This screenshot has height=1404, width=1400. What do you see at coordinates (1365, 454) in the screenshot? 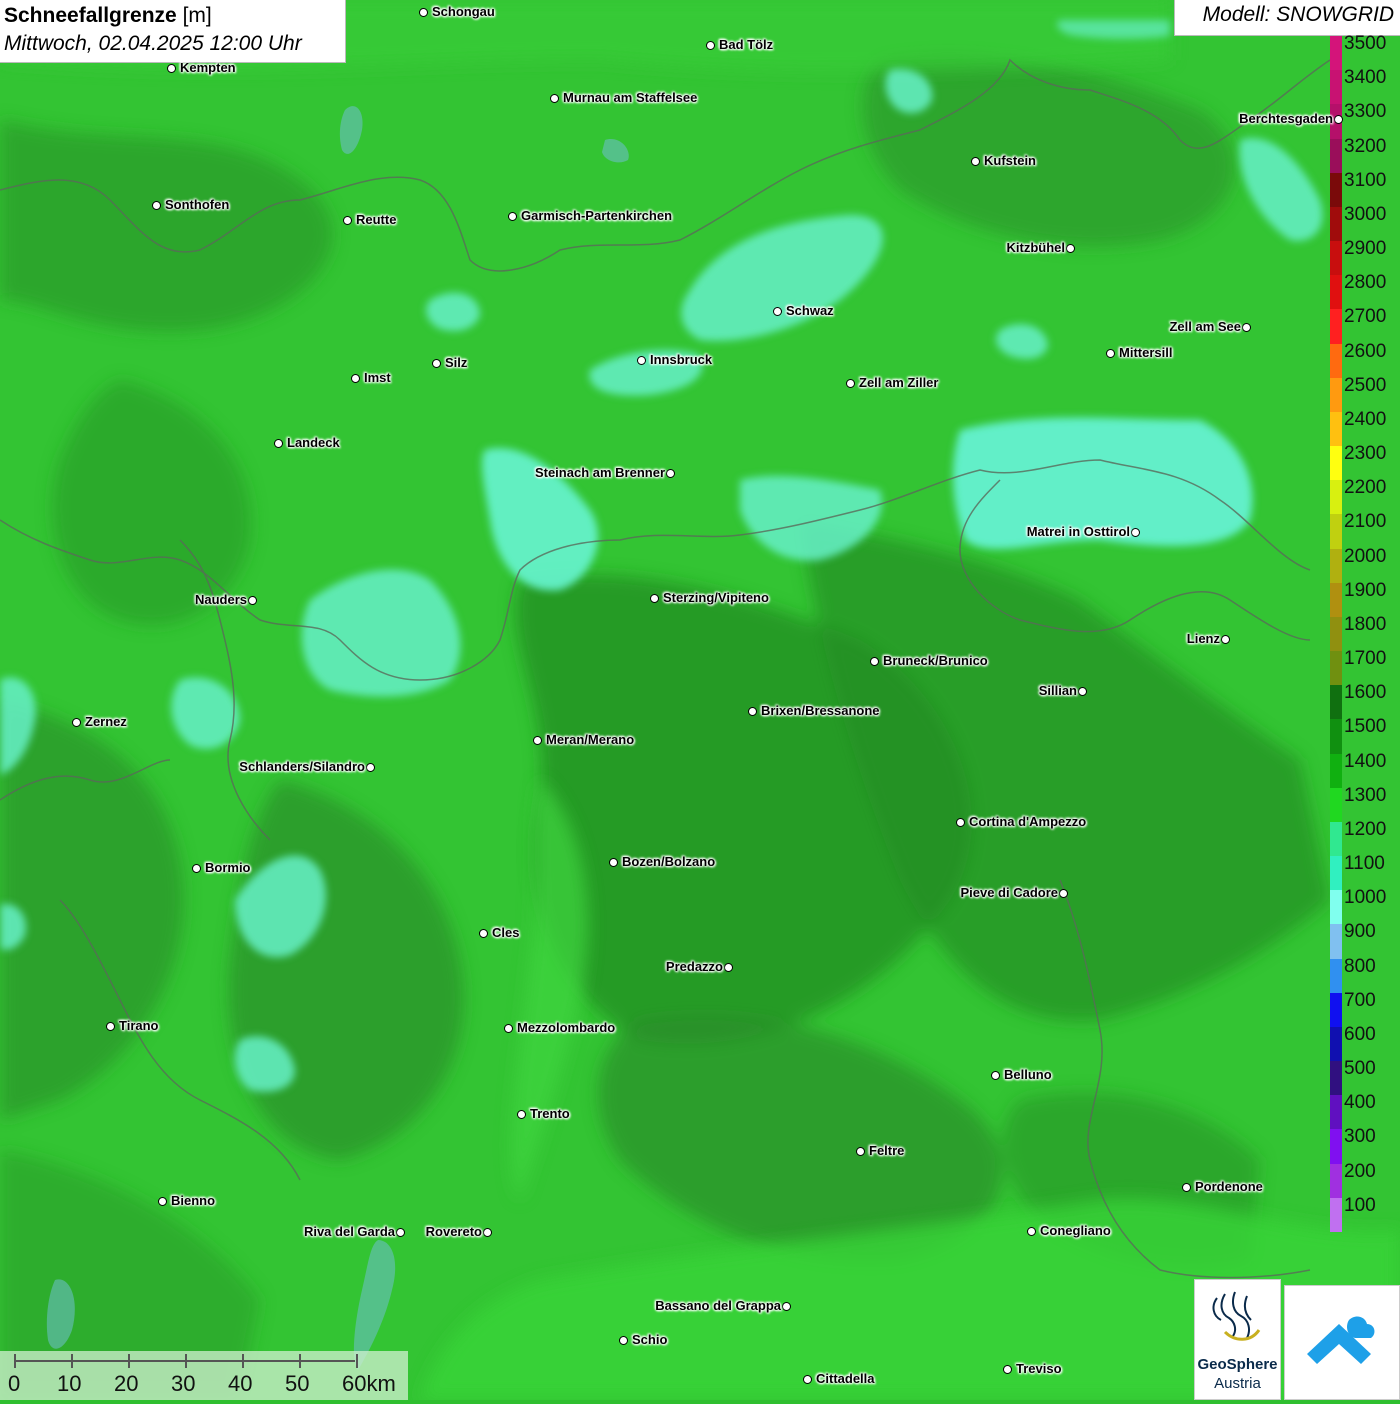
I see `legend-label: 2300` at bounding box center [1365, 454].